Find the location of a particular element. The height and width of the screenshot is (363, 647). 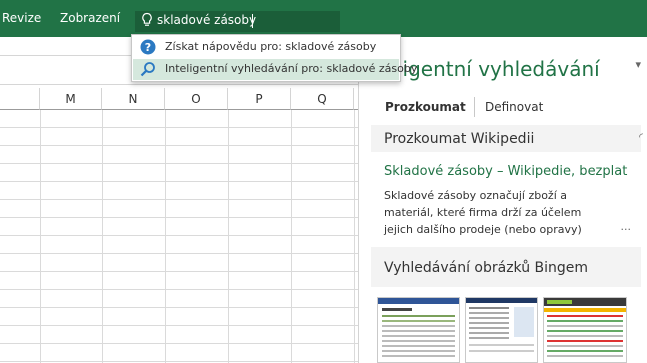

column-header-q: Q is located at coordinates (322, 99).